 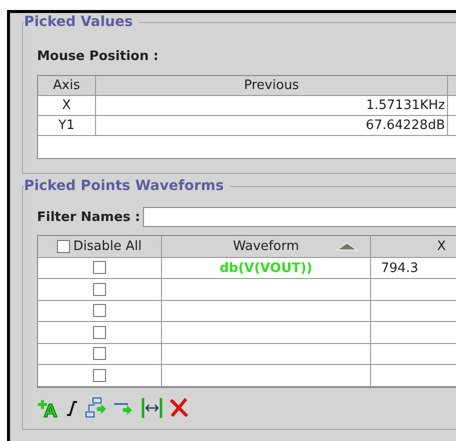 I want to click on table-cell: Y1, so click(x=67, y=126).